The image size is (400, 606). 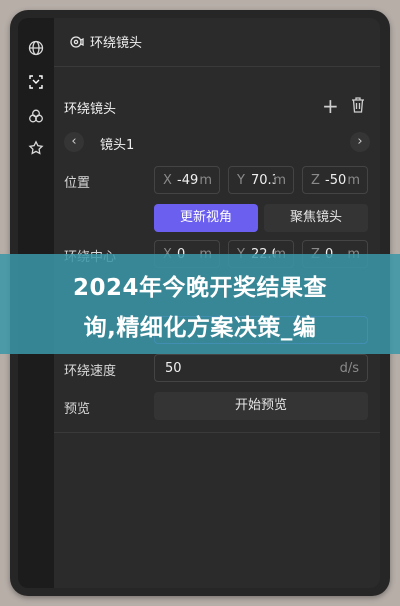 What do you see at coordinates (36, 148) in the screenshot?
I see `star-icon` at bounding box center [36, 148].